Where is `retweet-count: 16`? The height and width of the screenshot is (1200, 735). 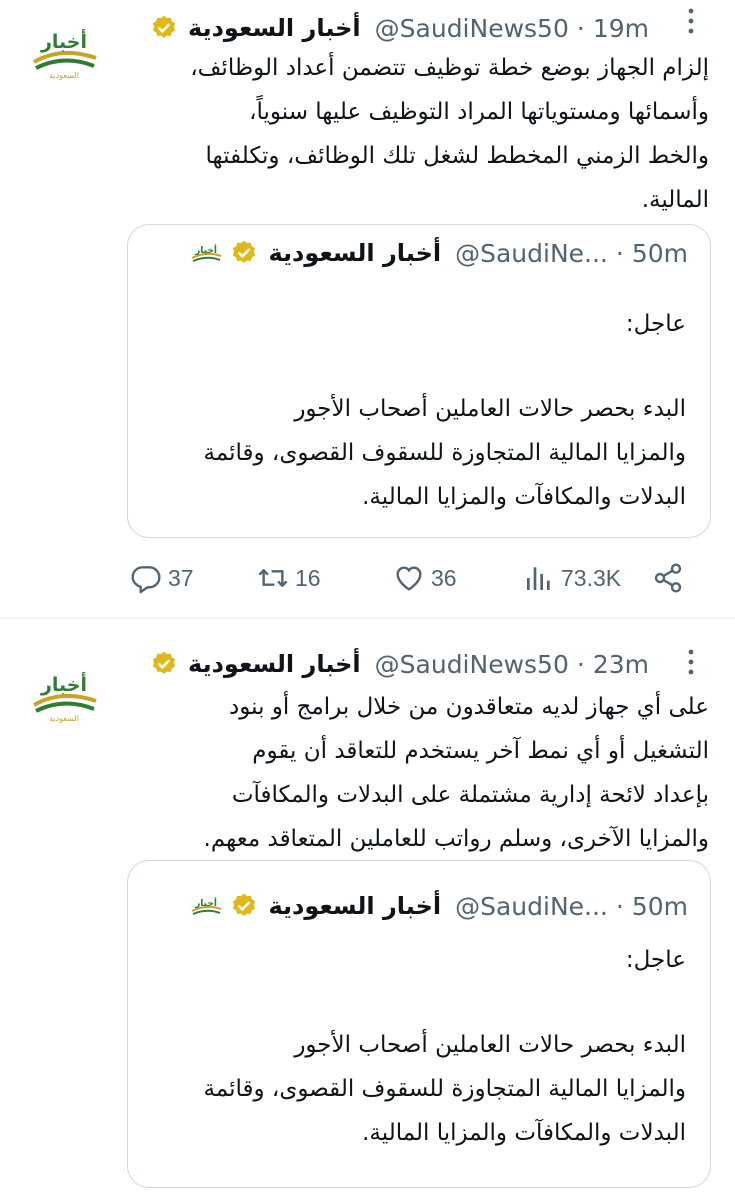
retweet-count: 16 is located at coordinates (308, 577).